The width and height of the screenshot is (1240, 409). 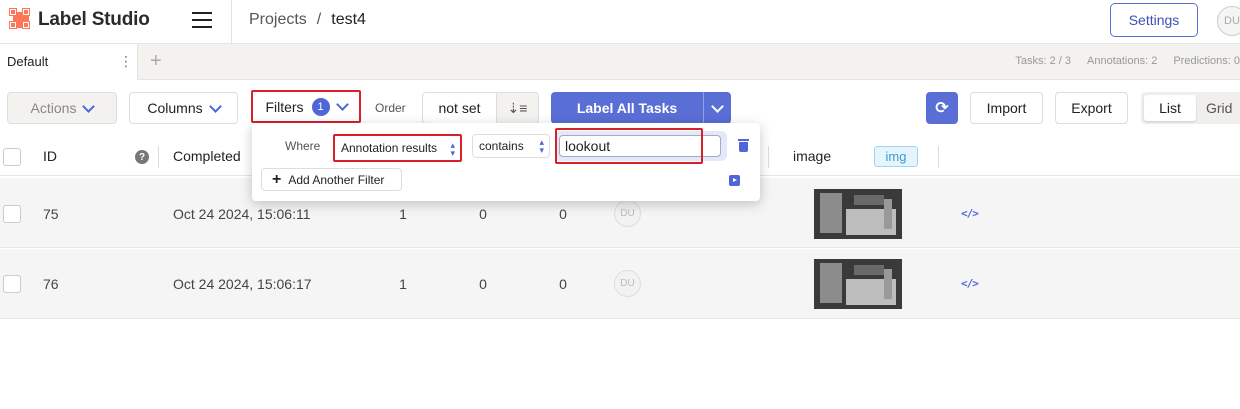 I want to click on filters-count-badge: 1, so click(x=320, y=106).